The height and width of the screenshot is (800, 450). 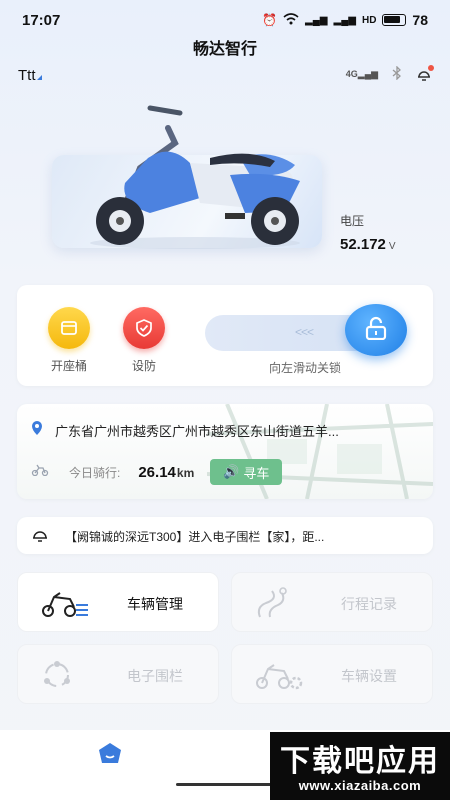 I want to click on 4g-signal-icon: 4G▂▄▆, so click(x=361, y=74).